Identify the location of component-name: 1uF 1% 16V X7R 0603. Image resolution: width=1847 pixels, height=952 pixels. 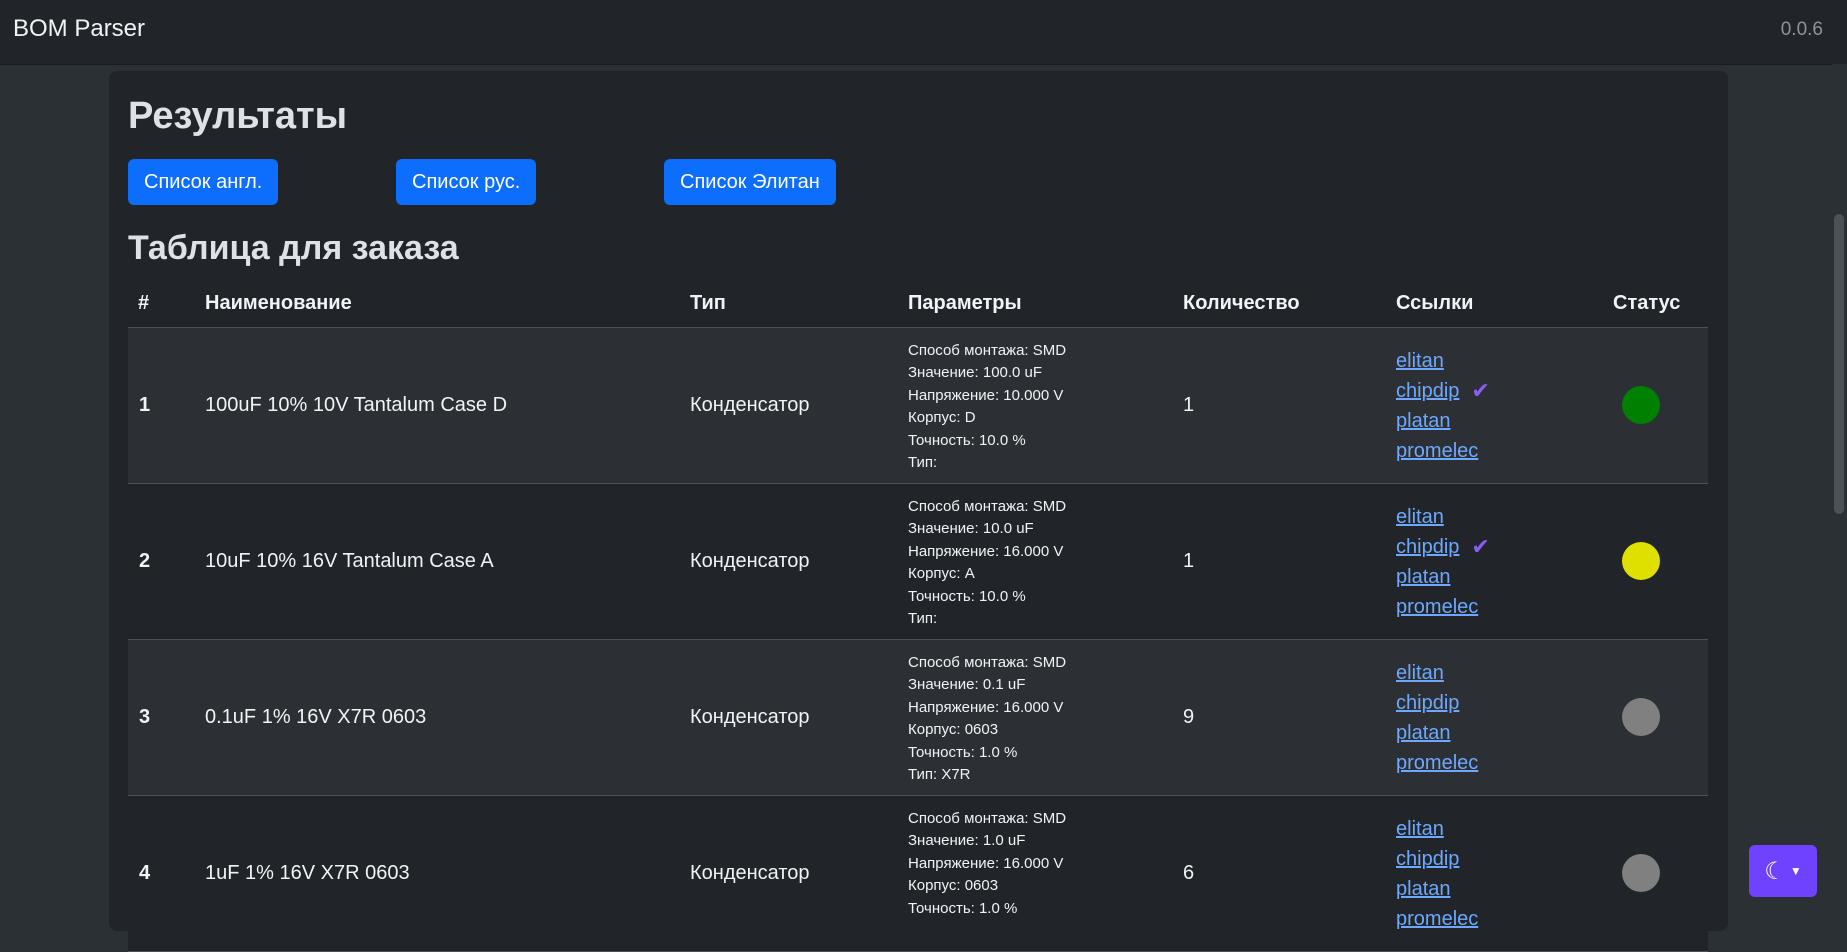
(307, 873).